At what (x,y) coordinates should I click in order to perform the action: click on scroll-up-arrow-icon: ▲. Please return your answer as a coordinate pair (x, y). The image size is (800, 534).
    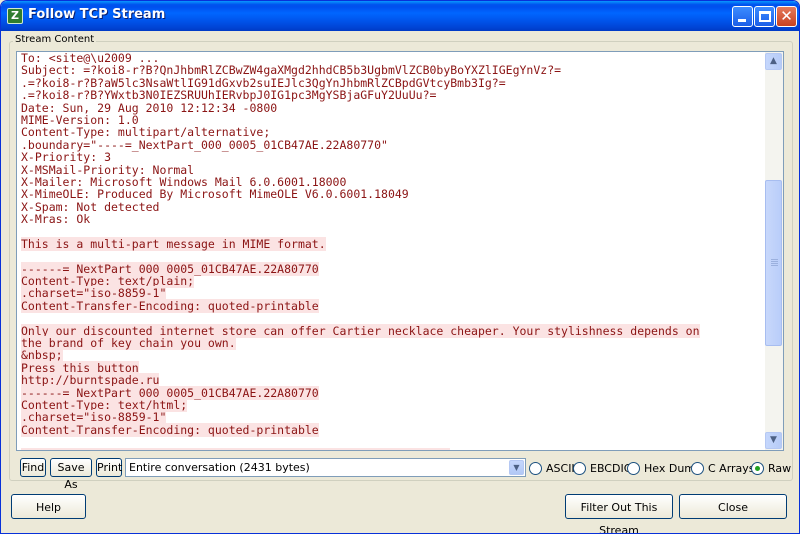
    Looking at the image, I should click on (773, 61).